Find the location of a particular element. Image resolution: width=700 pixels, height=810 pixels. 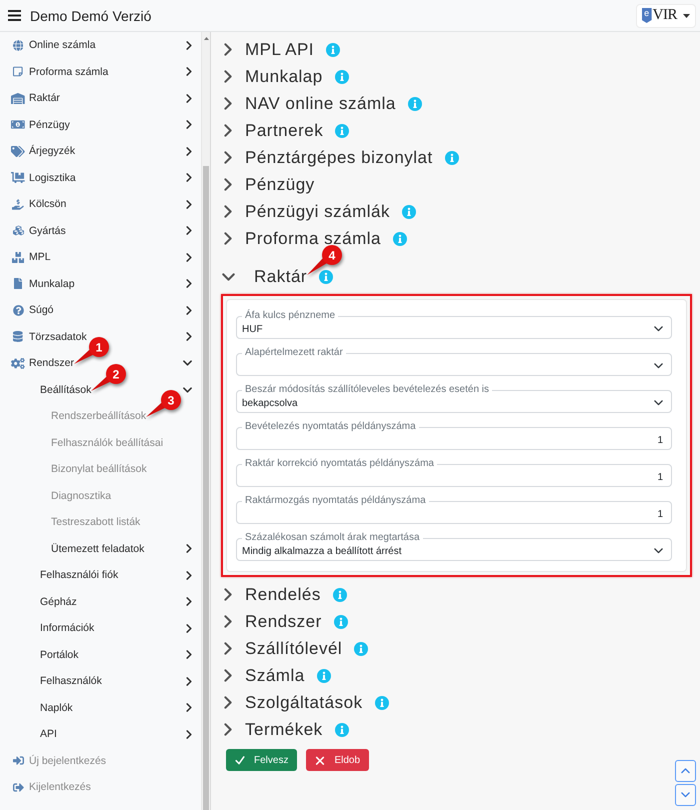

scrollbar-track is located at coordinates (205, 421).